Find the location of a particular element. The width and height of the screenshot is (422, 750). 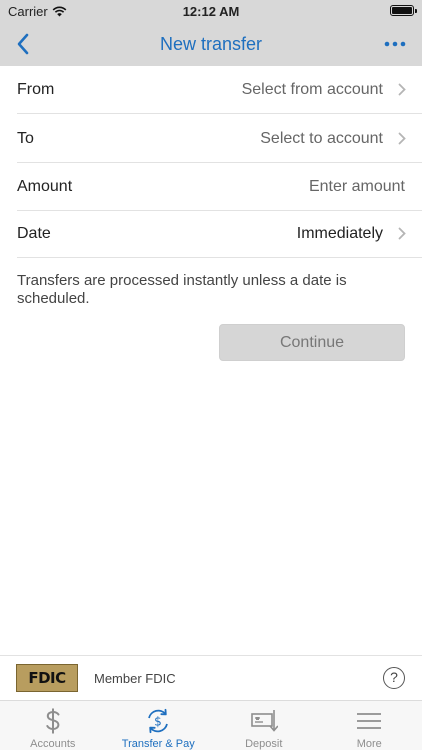

member-fdic-text: Member FDIC is located at coordinates (135, 678).